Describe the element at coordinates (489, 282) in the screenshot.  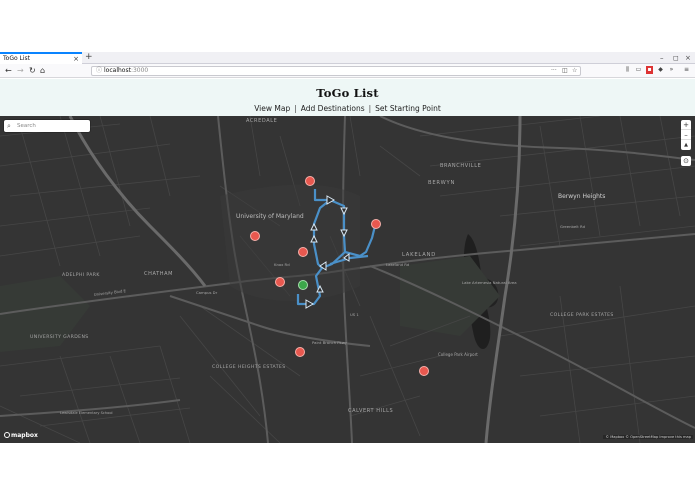
I see `map-label: Lake Artemesia Natural Area` at that location.